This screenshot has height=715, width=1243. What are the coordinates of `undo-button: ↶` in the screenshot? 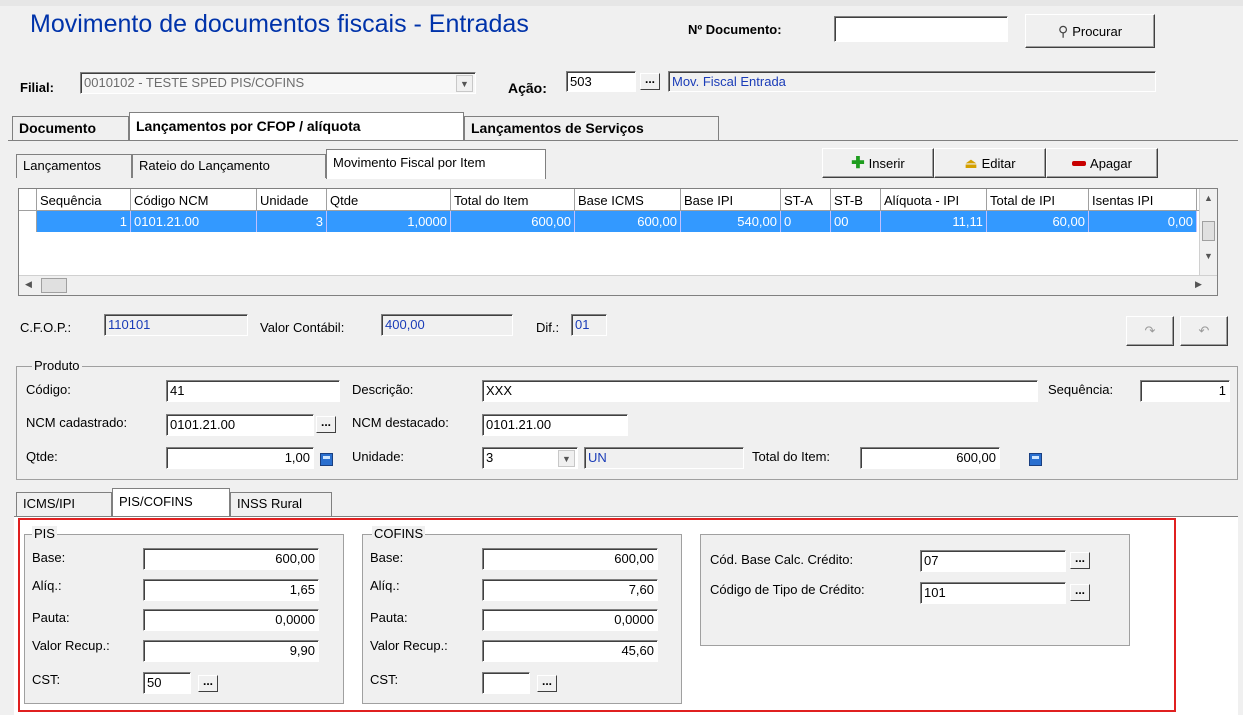 It's located at (1204, 331).